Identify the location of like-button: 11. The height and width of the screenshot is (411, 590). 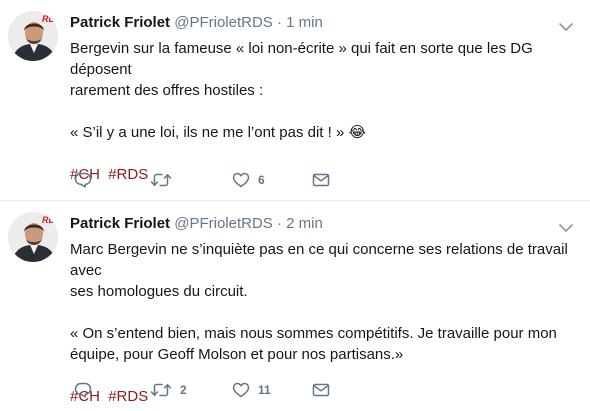
(251, 390).